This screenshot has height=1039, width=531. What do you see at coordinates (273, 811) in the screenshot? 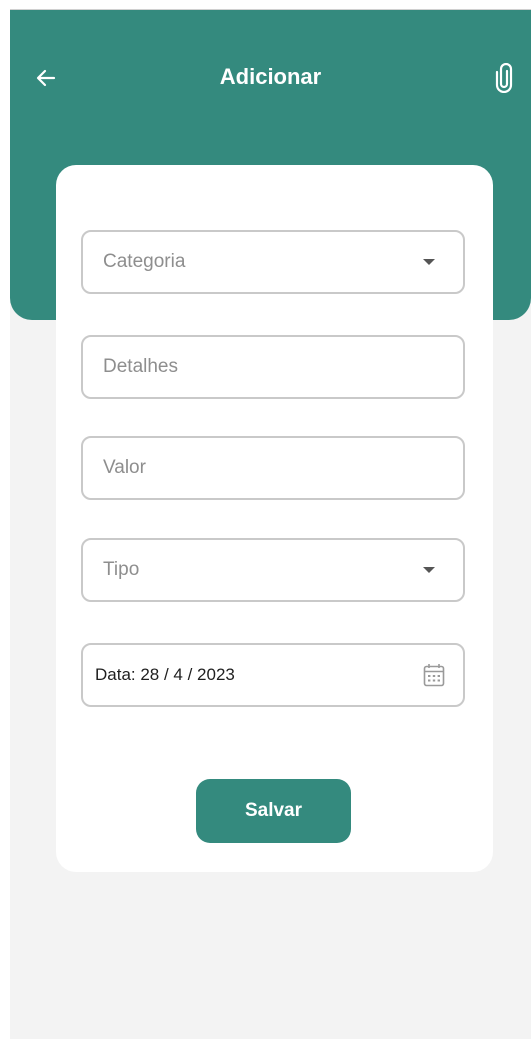
I see `save-button: Salvar` at bounding box center [273, 811].